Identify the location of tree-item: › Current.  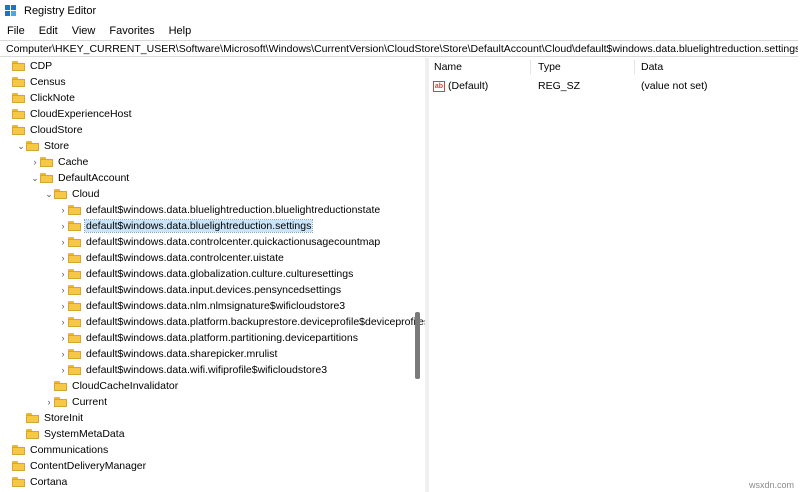
(76, 402).